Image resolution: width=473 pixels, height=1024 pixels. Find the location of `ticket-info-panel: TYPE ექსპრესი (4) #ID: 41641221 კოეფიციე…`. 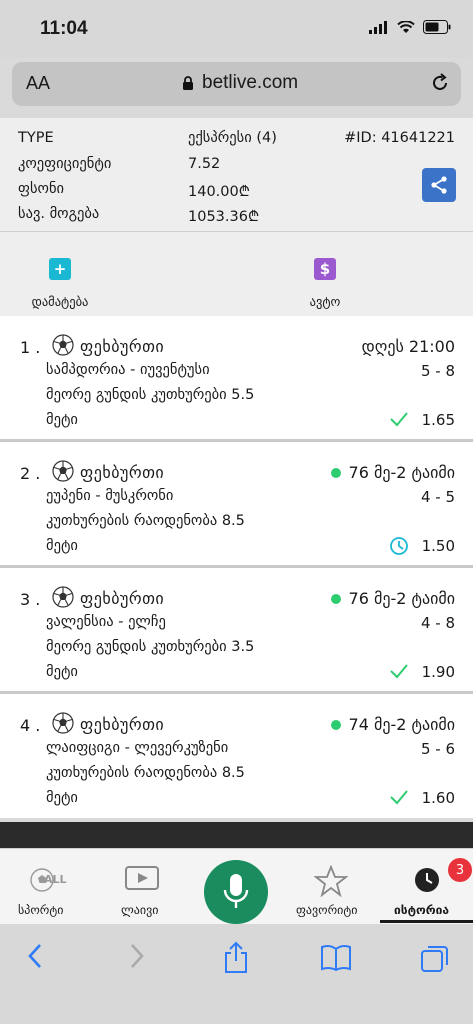

ticket-info-panel: TYPE ექსპრესი (4) #ID: 41641221 კოეფიციე… is located at coordinates (236, 175).